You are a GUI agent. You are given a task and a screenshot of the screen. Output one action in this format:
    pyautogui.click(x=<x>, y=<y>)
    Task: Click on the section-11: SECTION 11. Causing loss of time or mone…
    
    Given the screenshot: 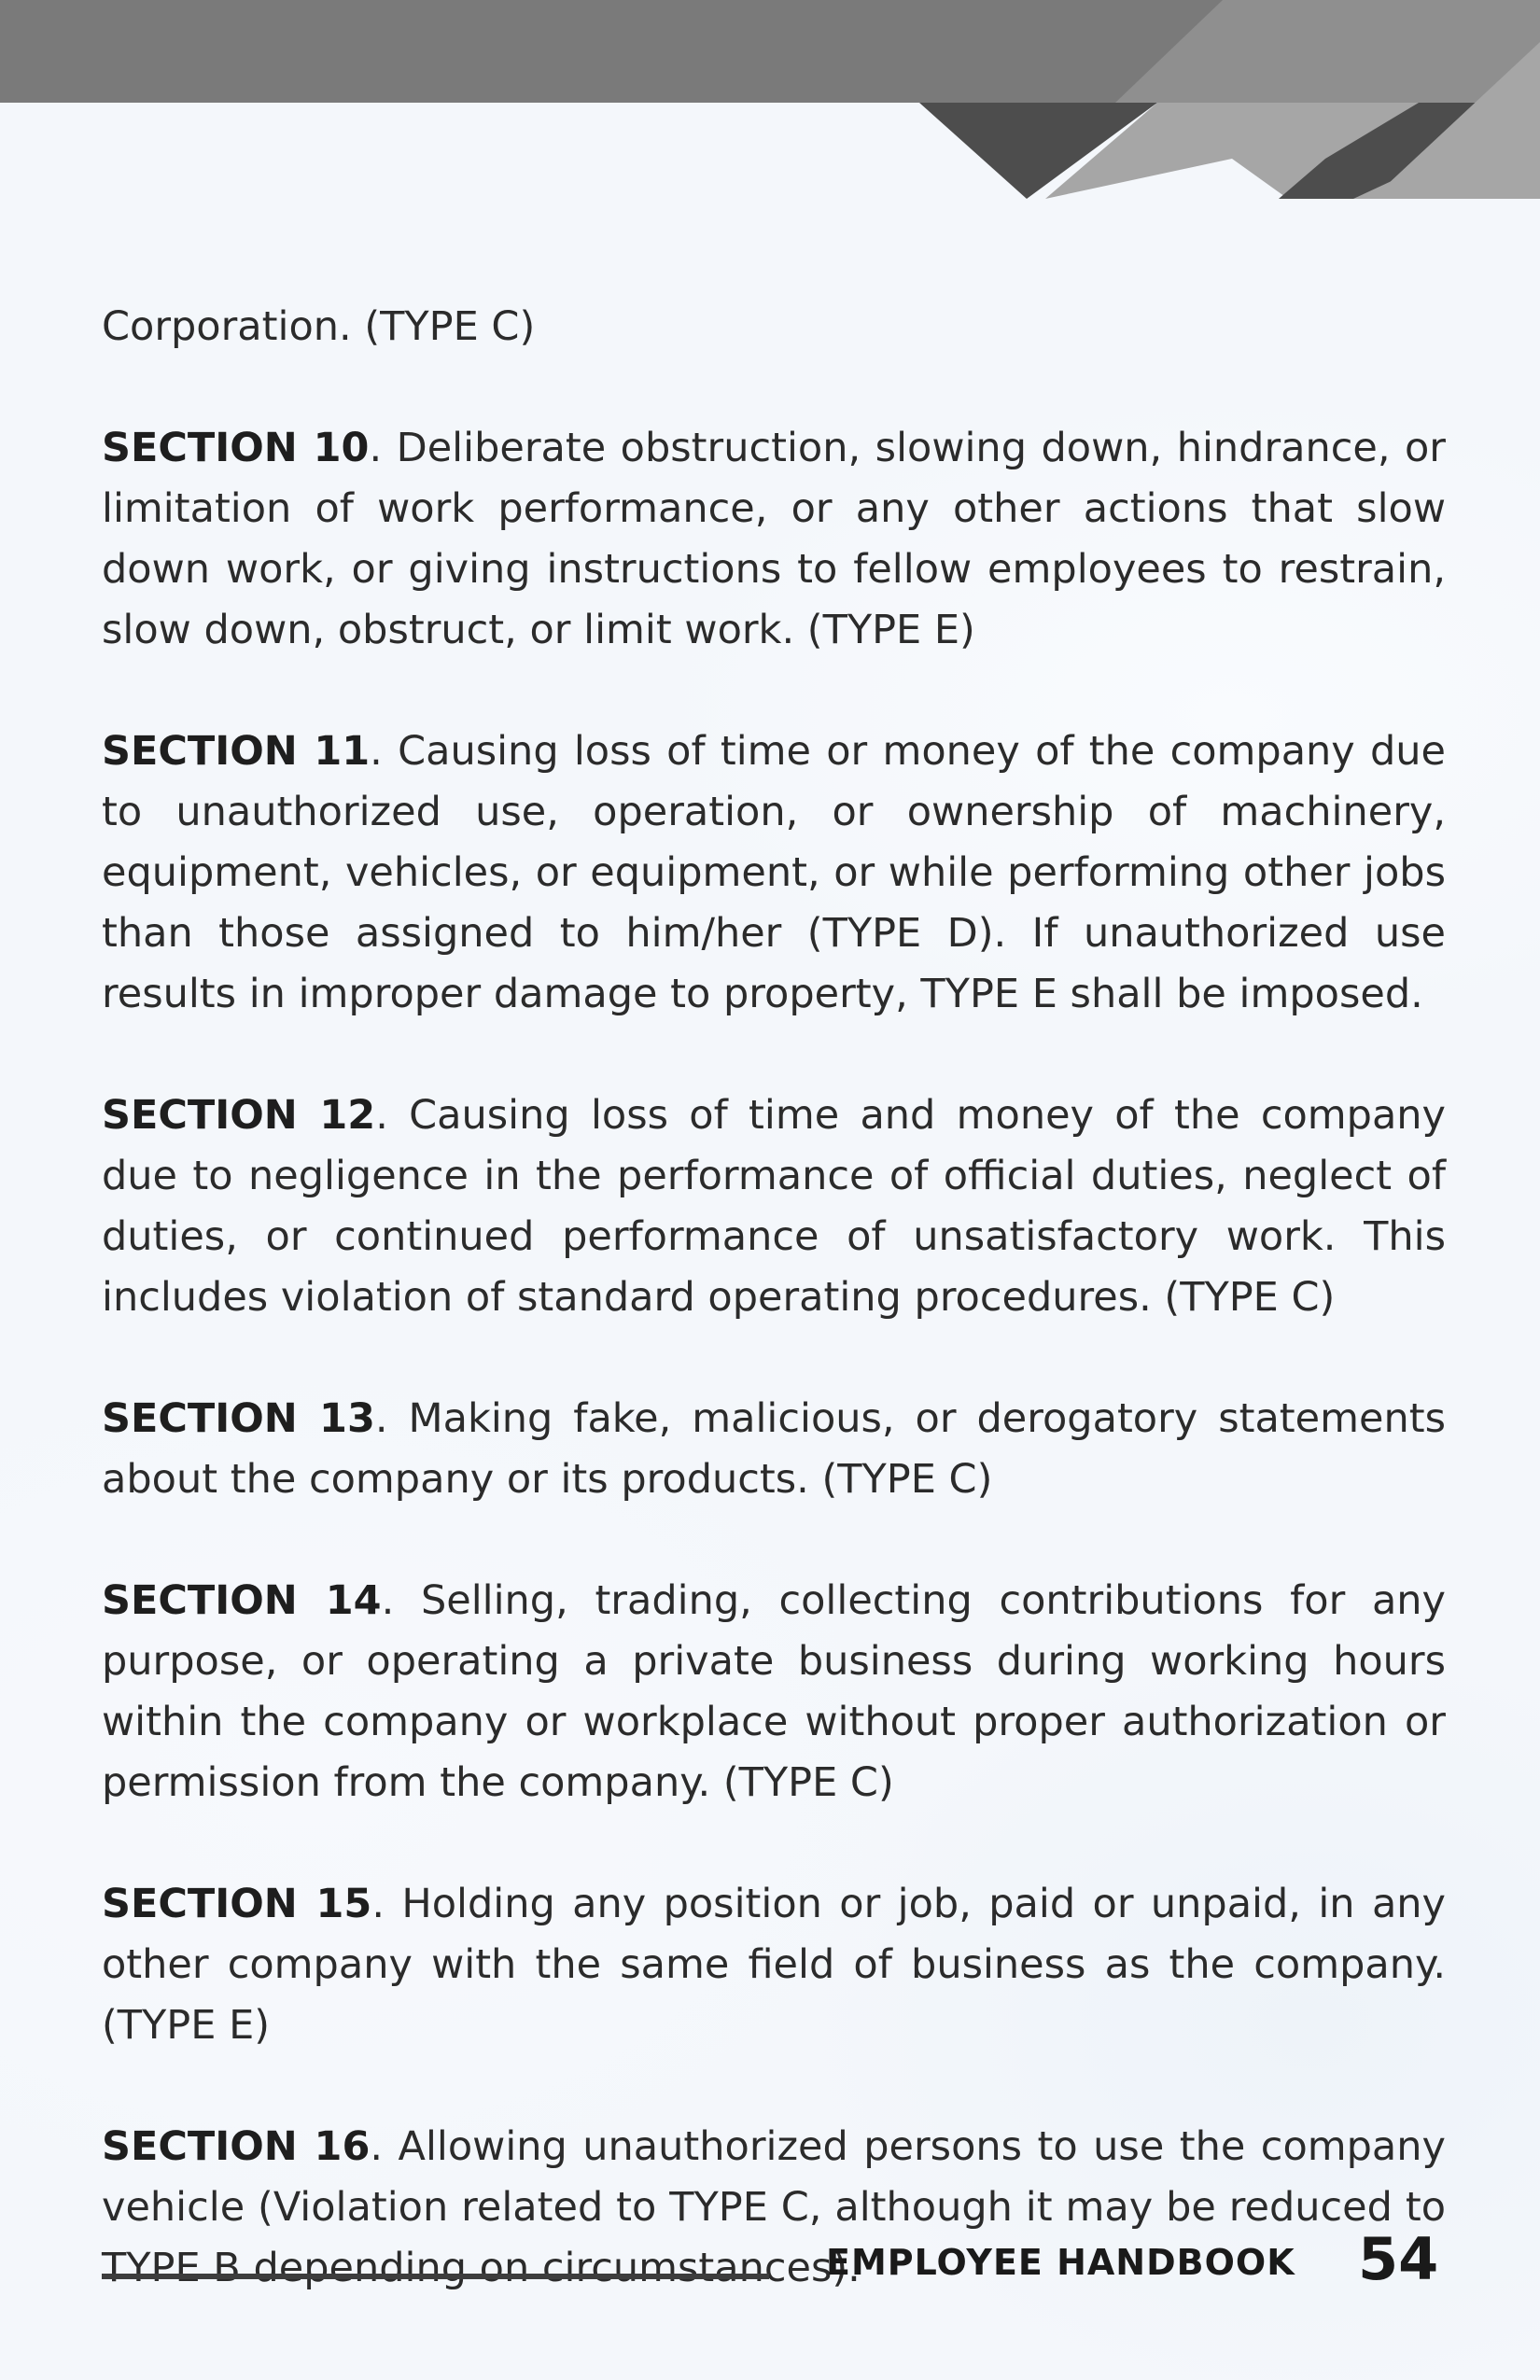 What is the action you would take?
    pyautogui.click(x=774, y=873)
    